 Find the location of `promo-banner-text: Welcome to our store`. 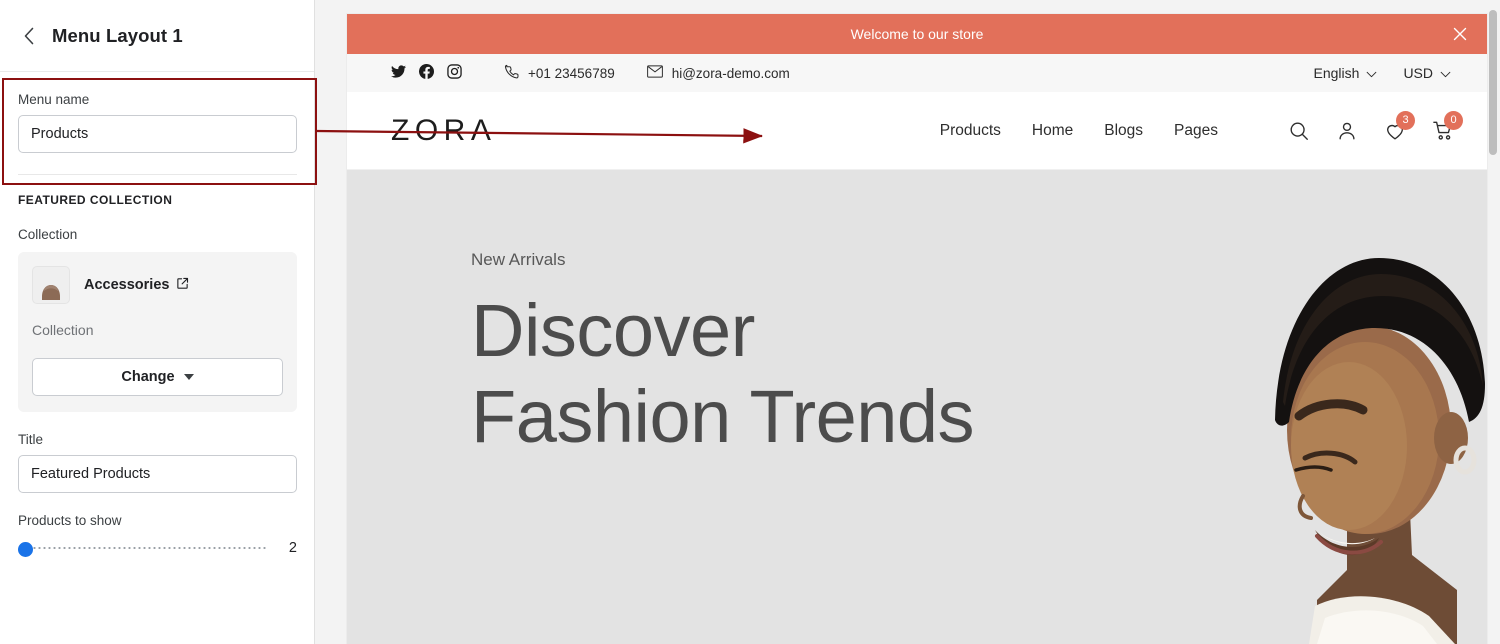

promo-banner-text: Welcome to our store is located at coordinates (917, 34).